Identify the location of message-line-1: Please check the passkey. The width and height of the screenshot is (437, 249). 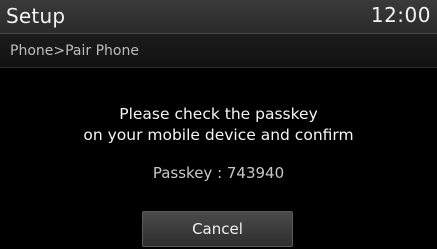
(218, 114).